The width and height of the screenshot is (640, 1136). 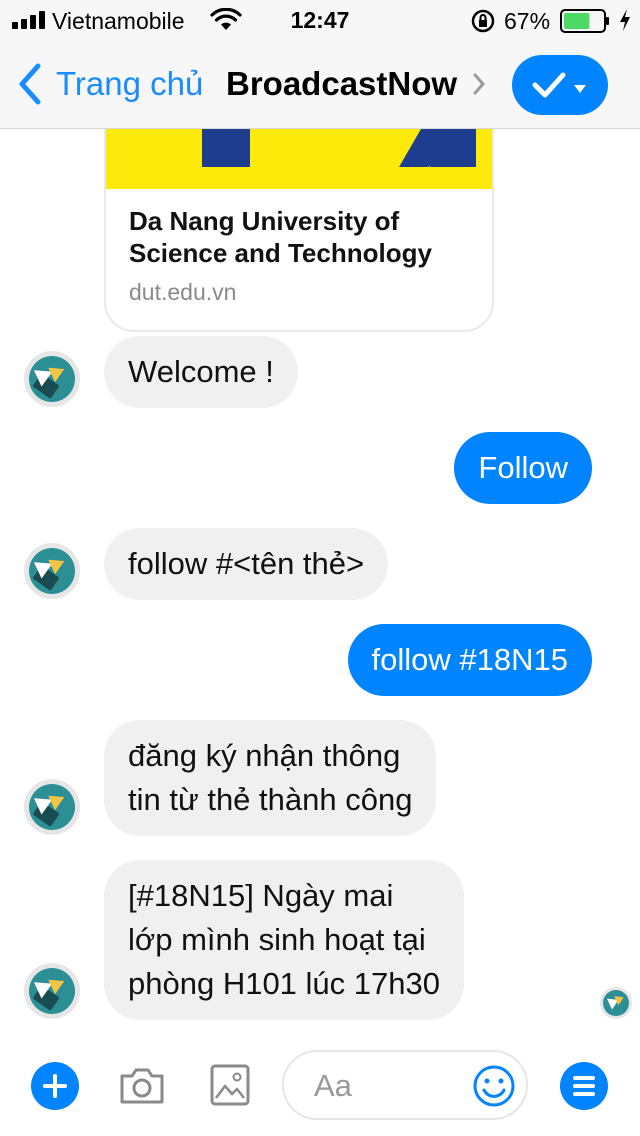 What do you see at coordinates (142, 1088) in the screenshot?
I see `camera-icon` at bounding box center [142, 1088].